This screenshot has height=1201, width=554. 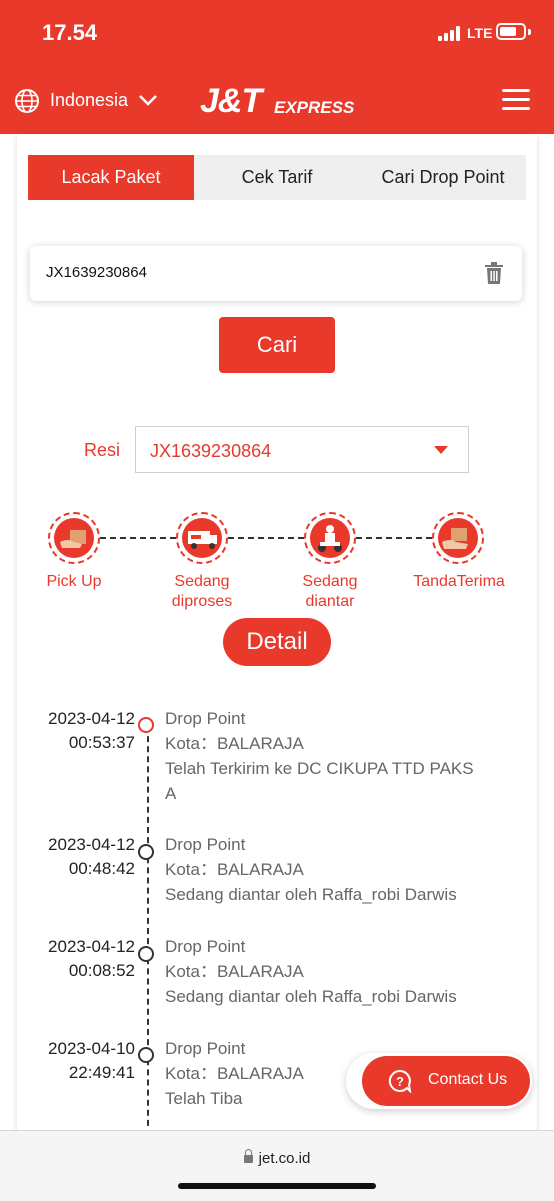 What do you see at coordinates (91, 1060) in the screenshot?
I see `timeline-date: 2023-04-10 22:49:41` at bounding box center [91, 1060].